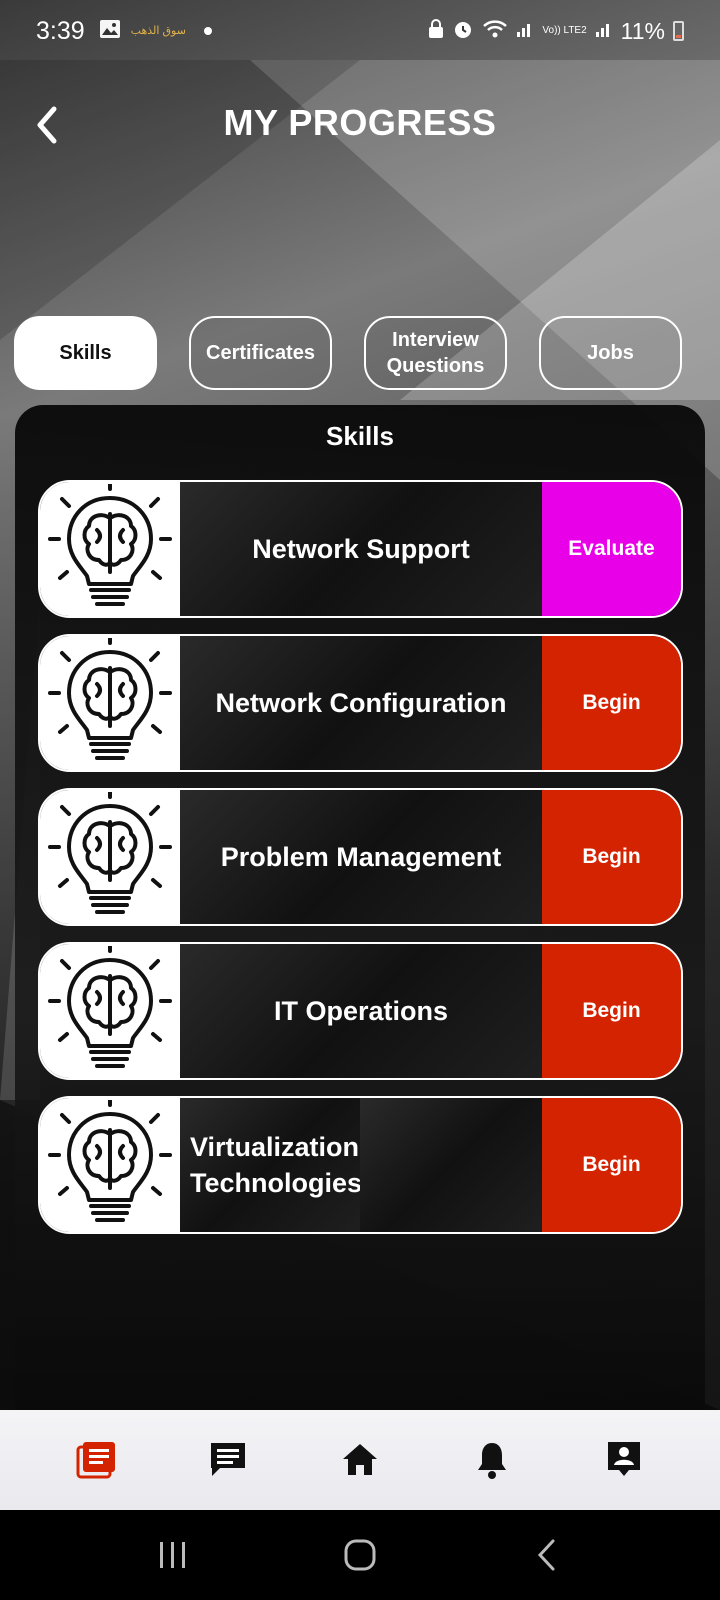 The height and width of the screenshot is (1600, 720). What do you see at coordinates (360, 122) in the screenshot?
I see `page-title: MY PROGRESS` at bounding box center [360, 122].